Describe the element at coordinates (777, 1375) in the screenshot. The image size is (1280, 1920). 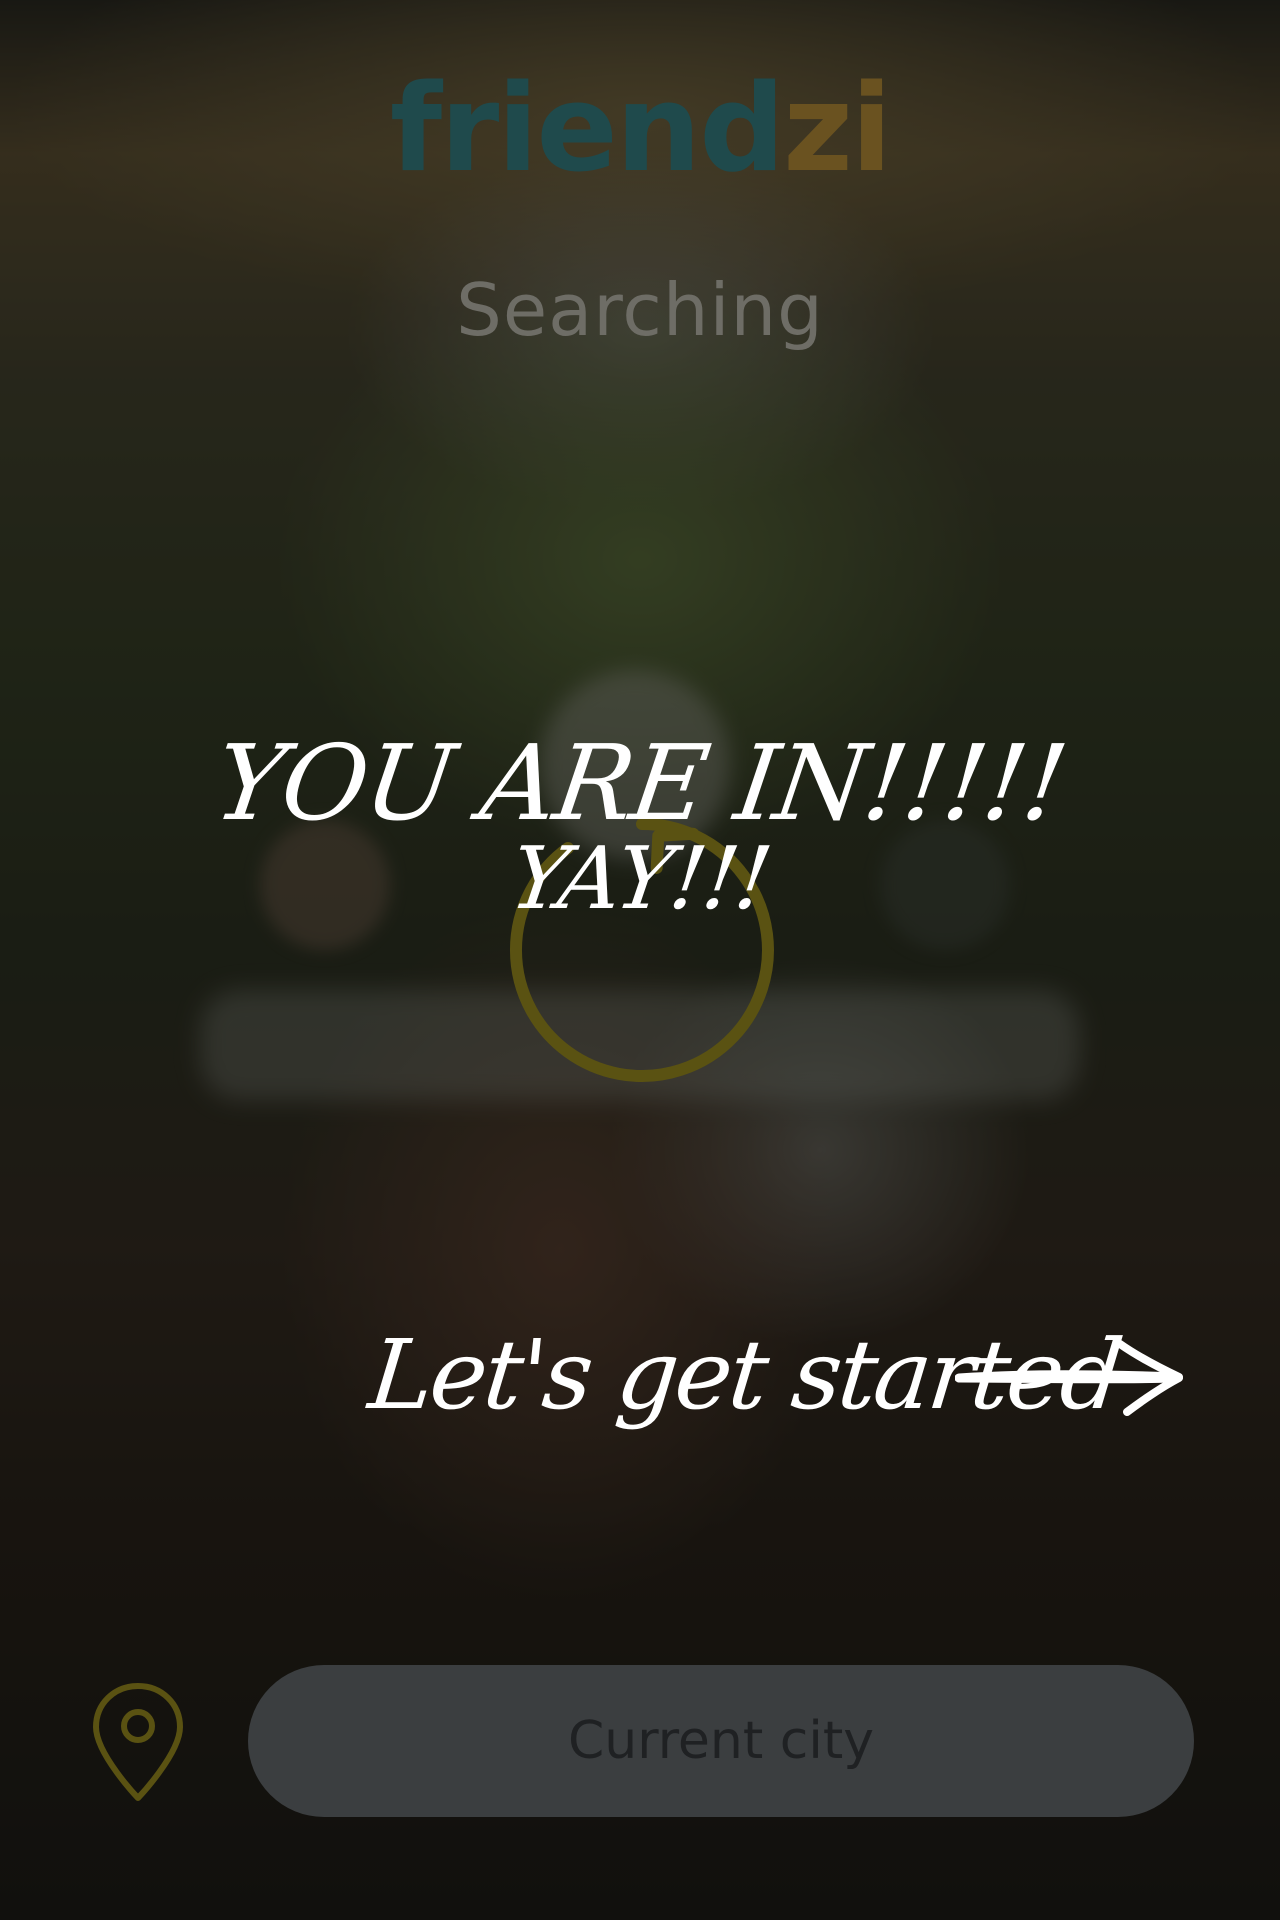
I see `get-started-button: Let's get started` at that location.